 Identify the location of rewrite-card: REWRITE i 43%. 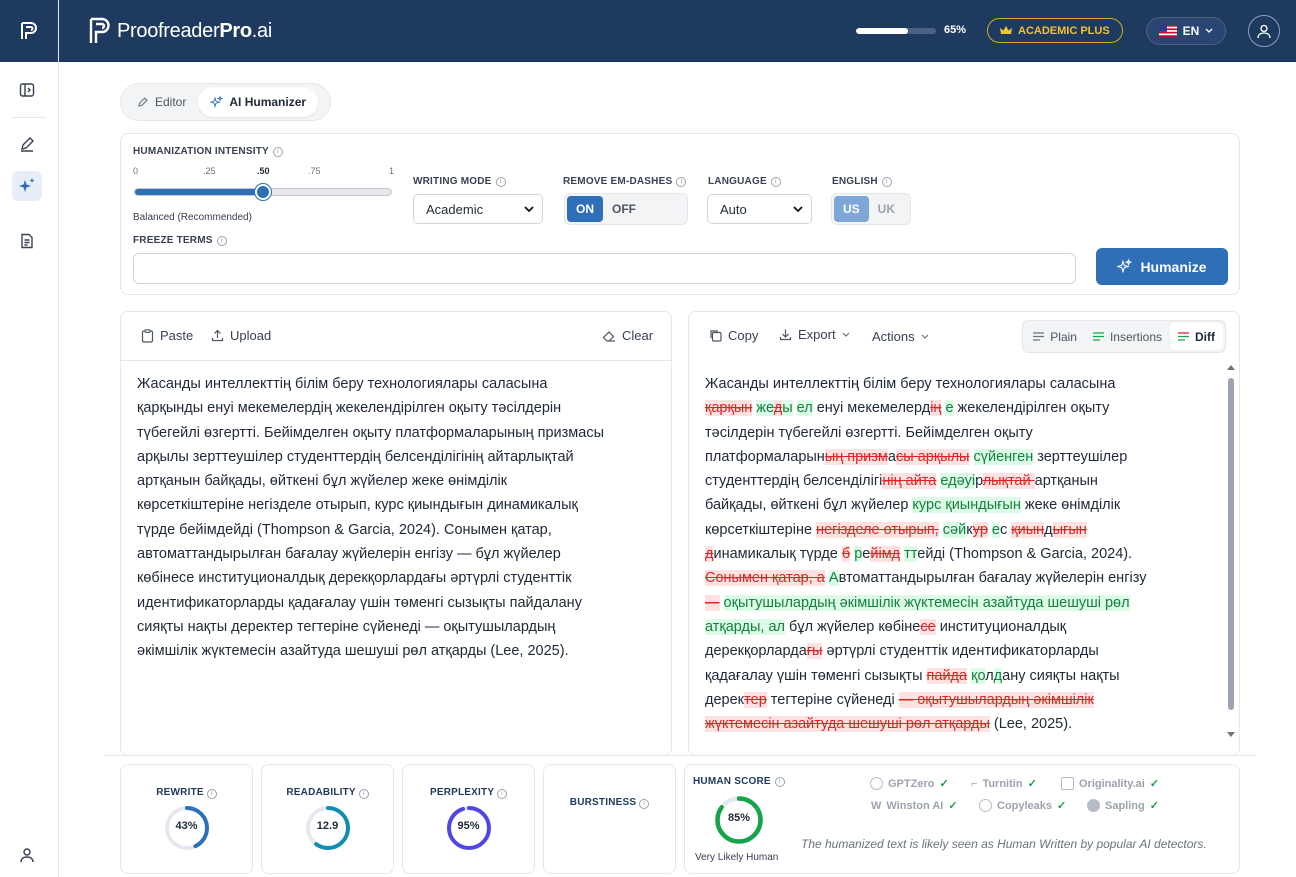
(186, 819).